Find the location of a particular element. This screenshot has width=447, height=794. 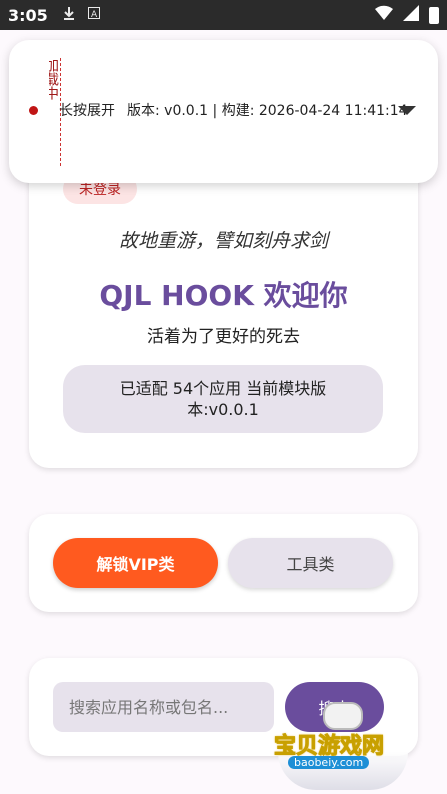

watermark-url: baobeiy.com is located at coordinates (329, 762).